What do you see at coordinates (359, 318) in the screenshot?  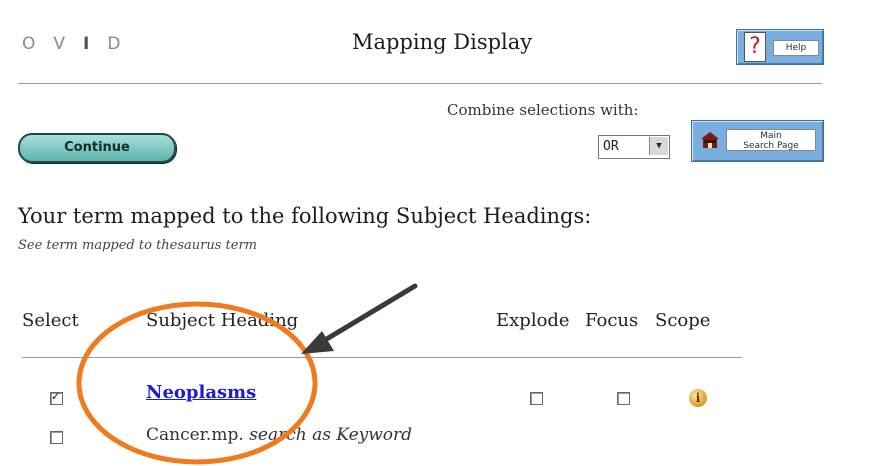 I see `annotation-arrow` at bounding box center [359, 318].